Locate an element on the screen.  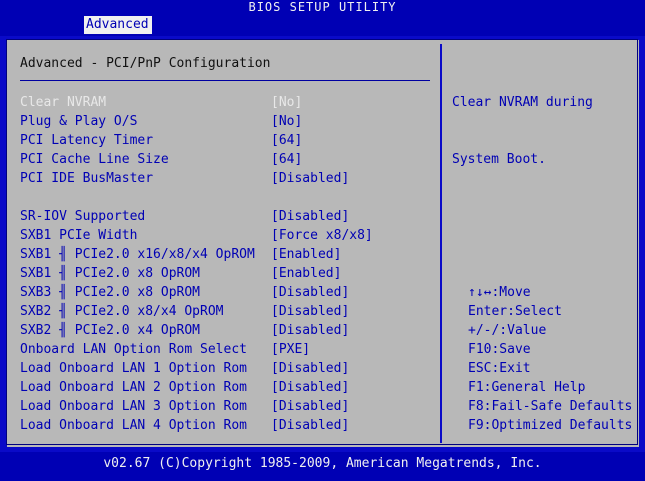
help-line-2: System Boot. is located at coordinates (499, 159).